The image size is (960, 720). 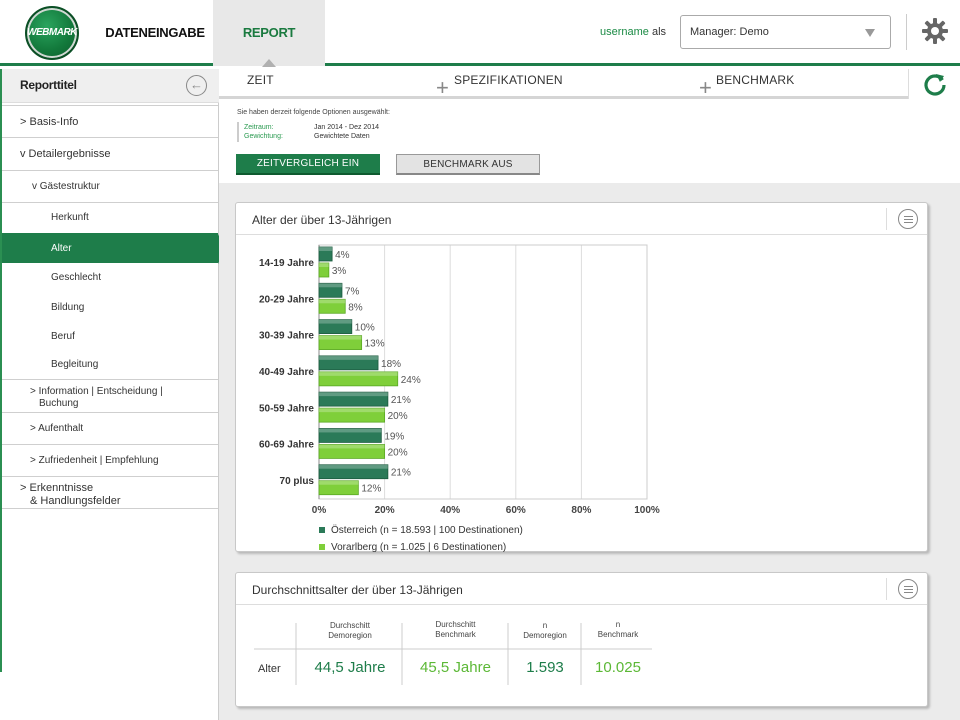 I want to click on x-tick-label: 20%, so click(x=385, y=510).